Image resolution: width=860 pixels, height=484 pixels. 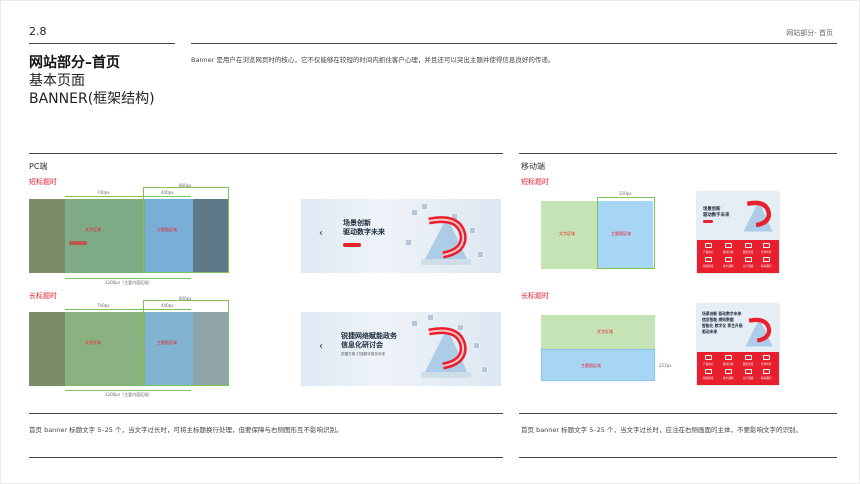 What do you see at coordinates (535, 296) in the screenshot?
I see `mobile-long-label: 长标题时` at bounding box center [535, 296].